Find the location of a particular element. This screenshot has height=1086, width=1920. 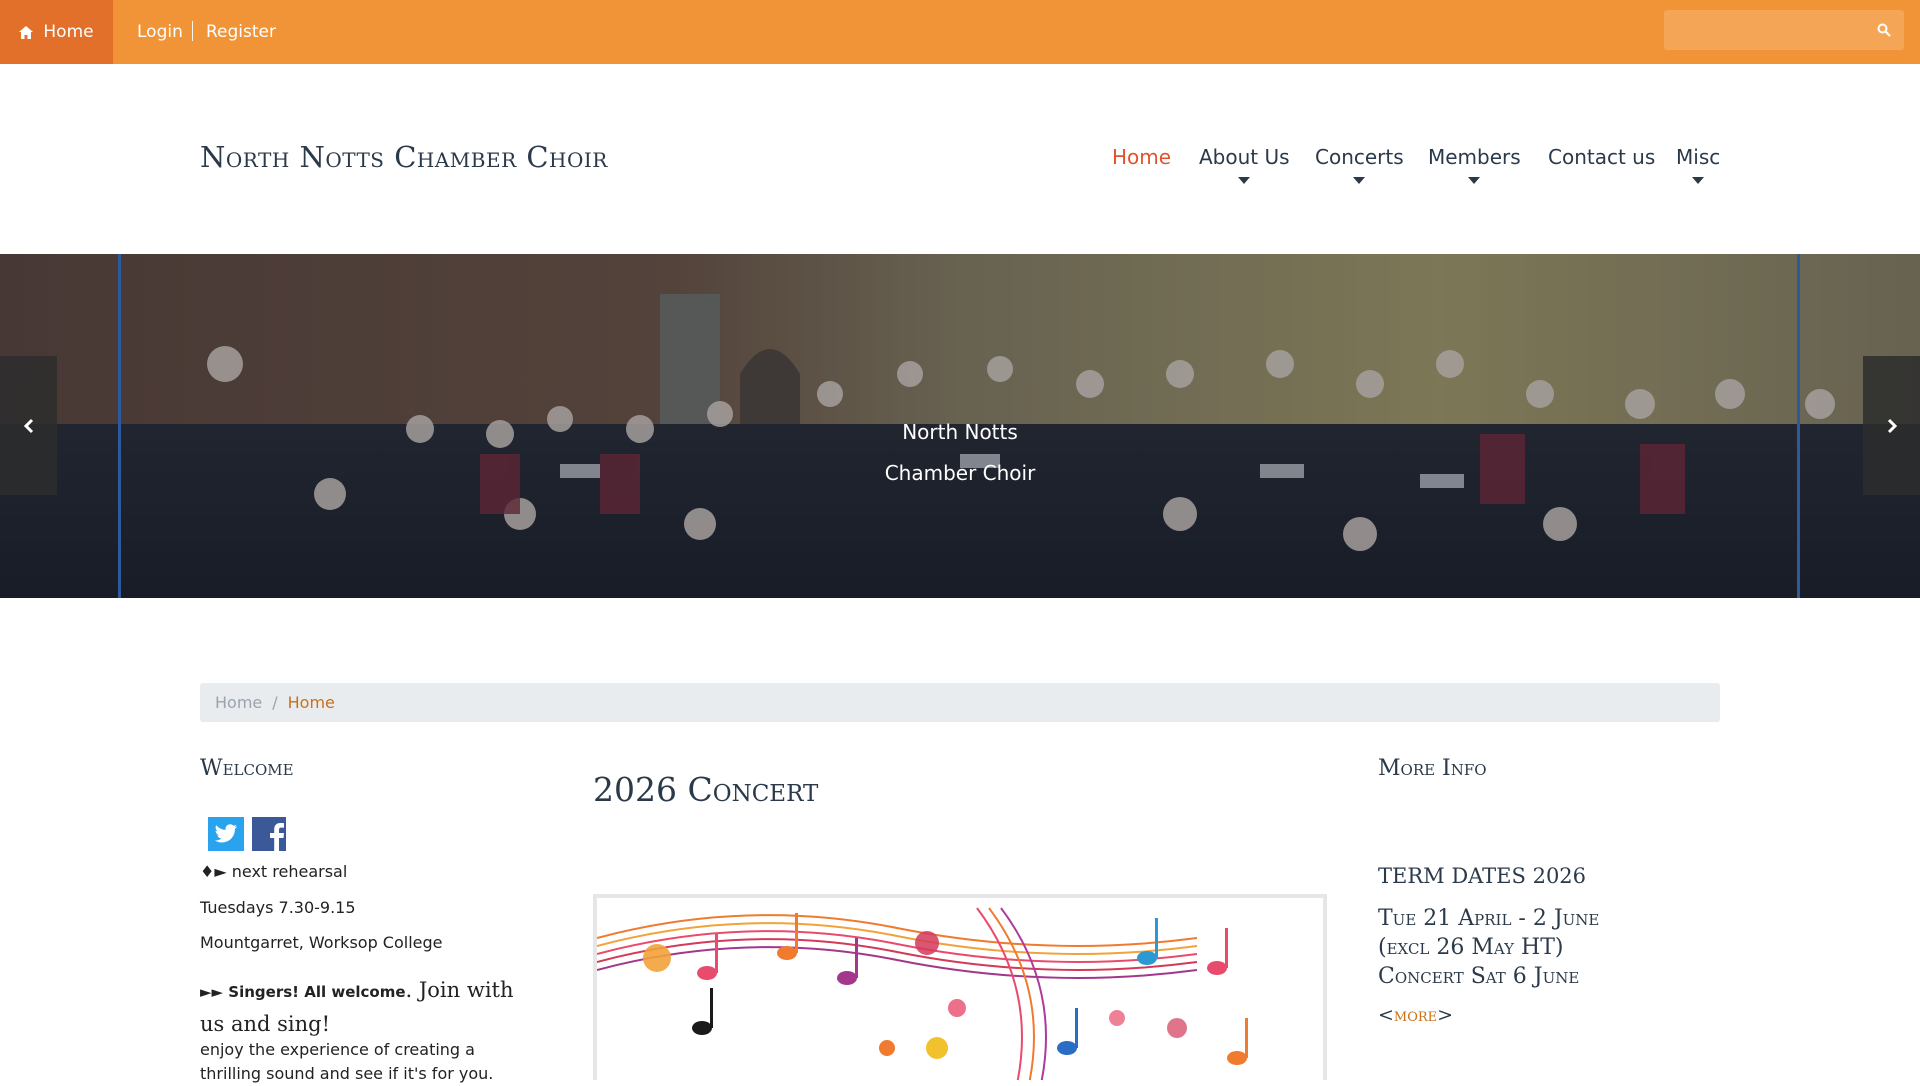

register-link: Register is located at coordinates (241, 32).